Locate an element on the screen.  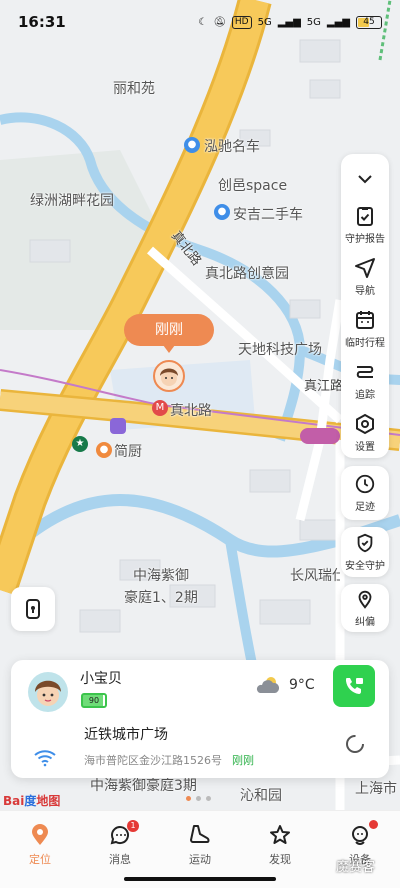
navigation-button: 导航 is located at coordinates (365, 276).